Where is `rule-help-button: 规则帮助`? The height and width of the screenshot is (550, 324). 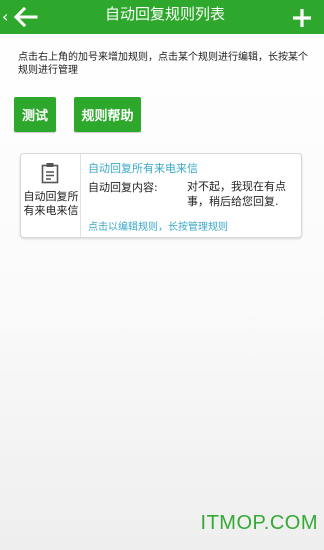 rule-help-button: 规则帮助 is located at coordinates (107, 114).